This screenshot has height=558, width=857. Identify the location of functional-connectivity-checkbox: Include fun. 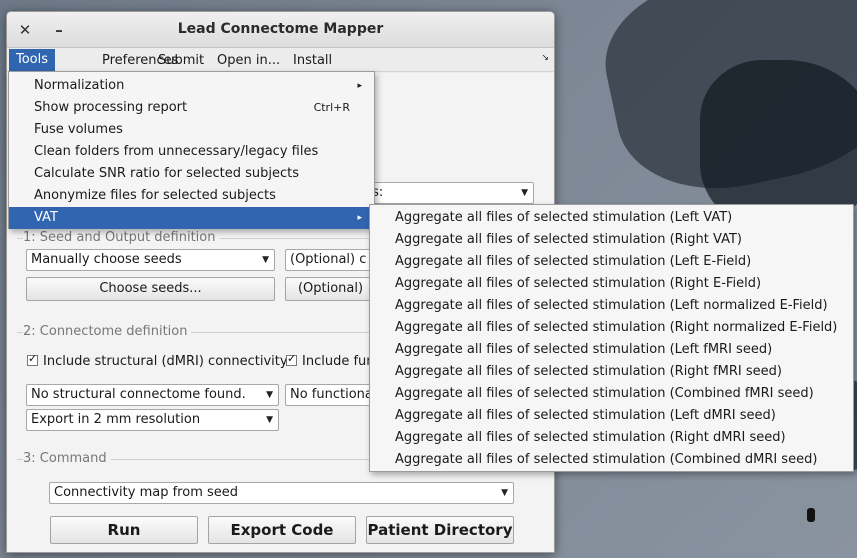
(330, 360).